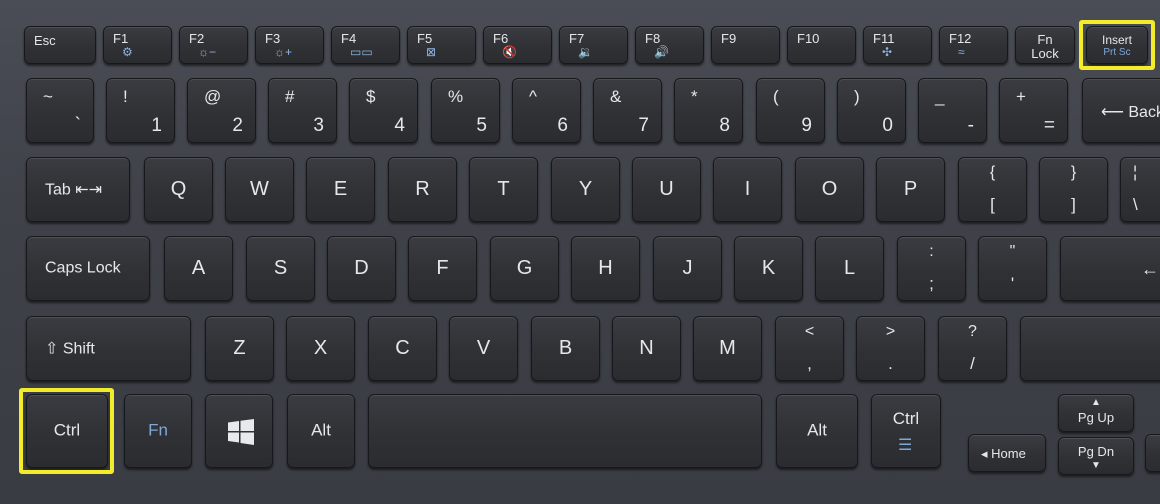 This screenshot has width=1160, height=504. Describe the element at coordinates (524, 268) in the screenshot. I see `key-g: G` at that location.